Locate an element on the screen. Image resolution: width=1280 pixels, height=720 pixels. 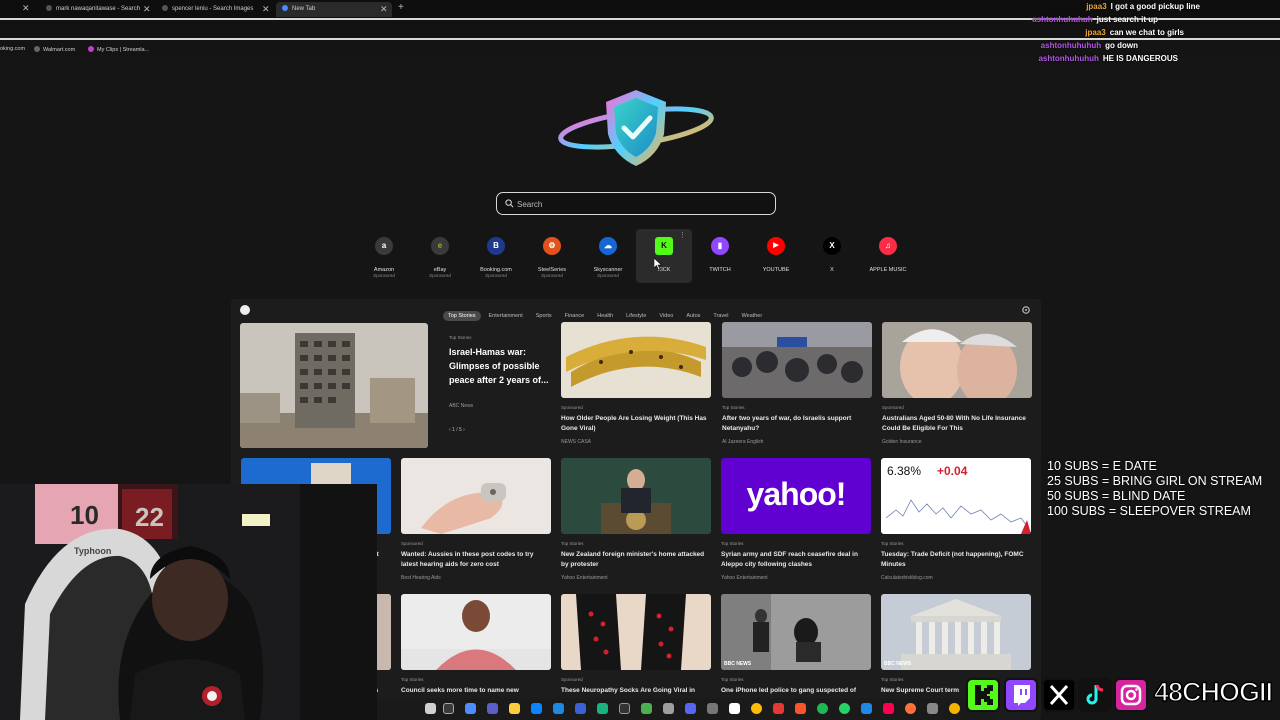
tab-search-2: spencer leniu - Search Images is located at coordinates (212, 9).